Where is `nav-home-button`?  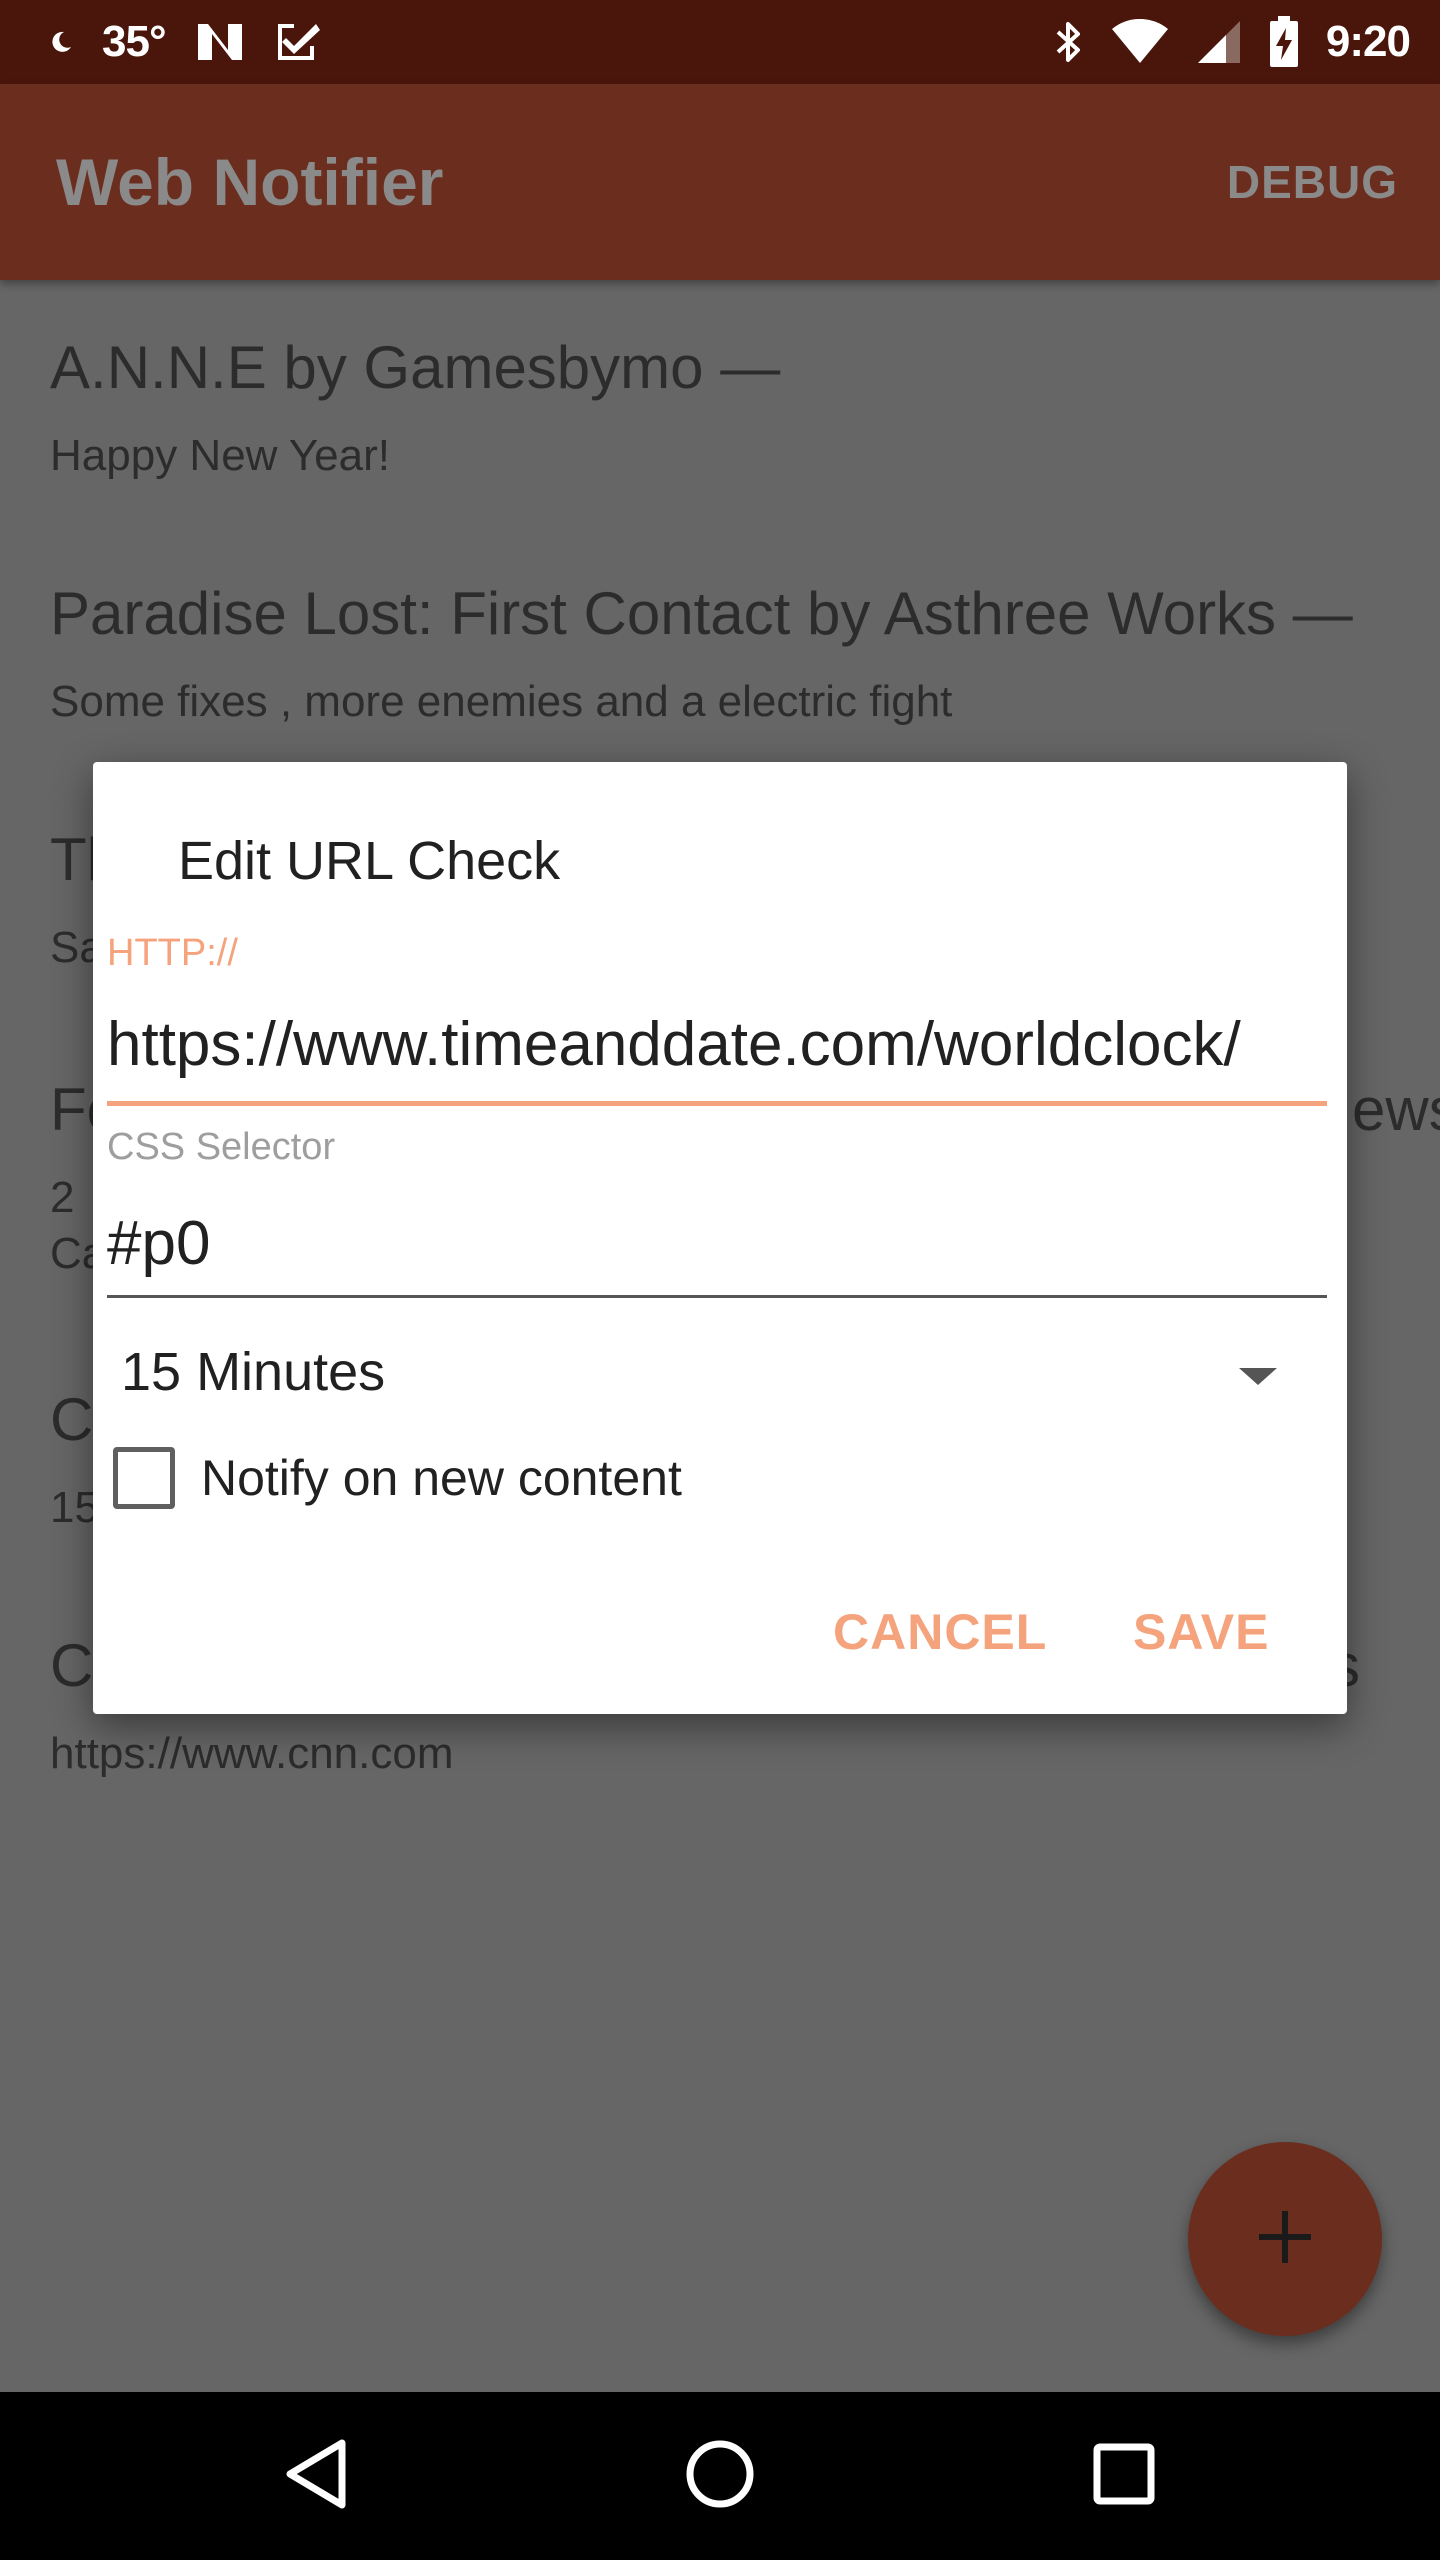 nav-home-button is located at coordinates (720, 2476).